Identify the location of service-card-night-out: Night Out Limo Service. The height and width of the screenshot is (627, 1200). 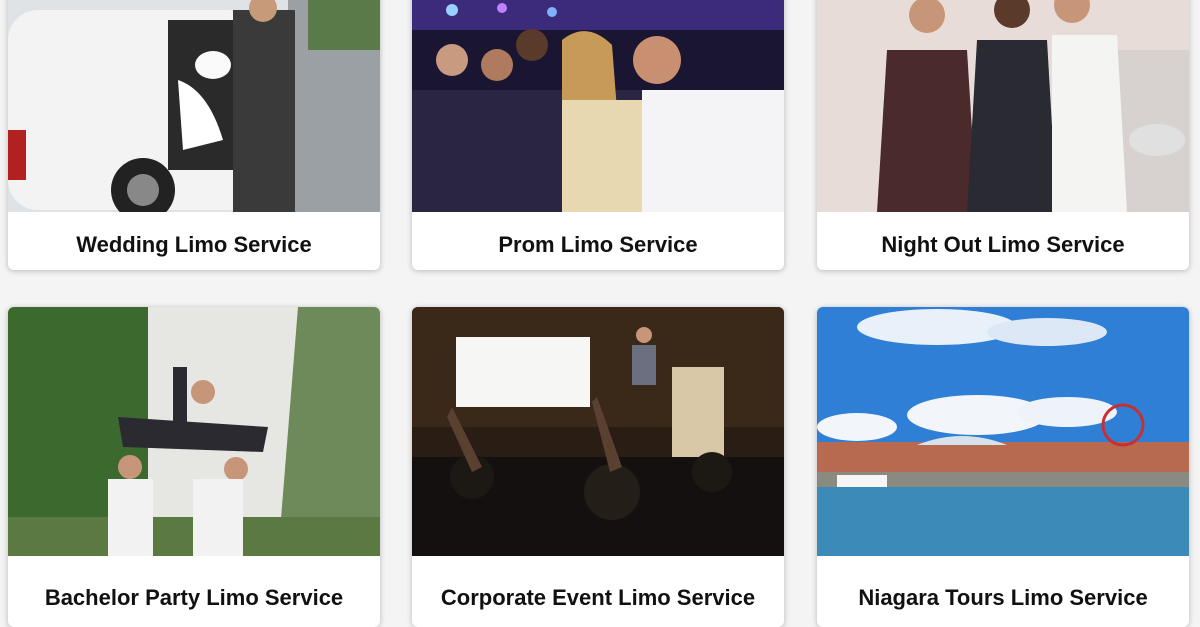
(1003, 135).